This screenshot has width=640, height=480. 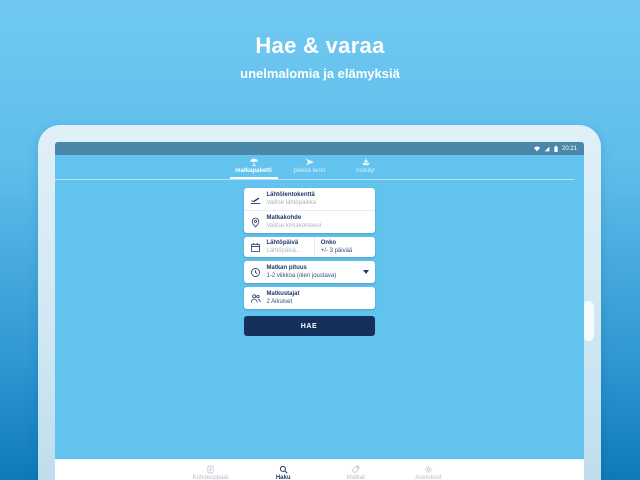 I want to click on field-label: Lähtölentokenttä, so click(x=290, y=194).